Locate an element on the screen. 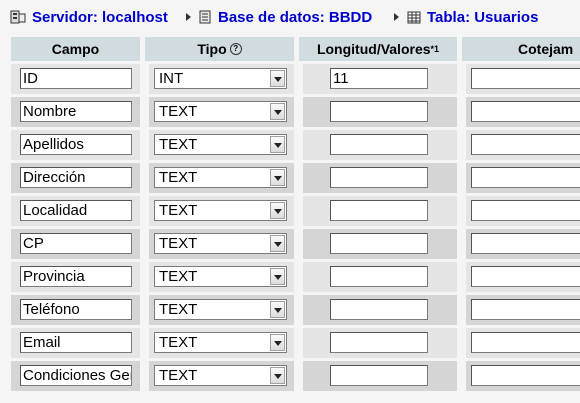 This screenshot has height=403, width=580. column-header-tipo: Tipo ? is located at coordinates (219, 49).